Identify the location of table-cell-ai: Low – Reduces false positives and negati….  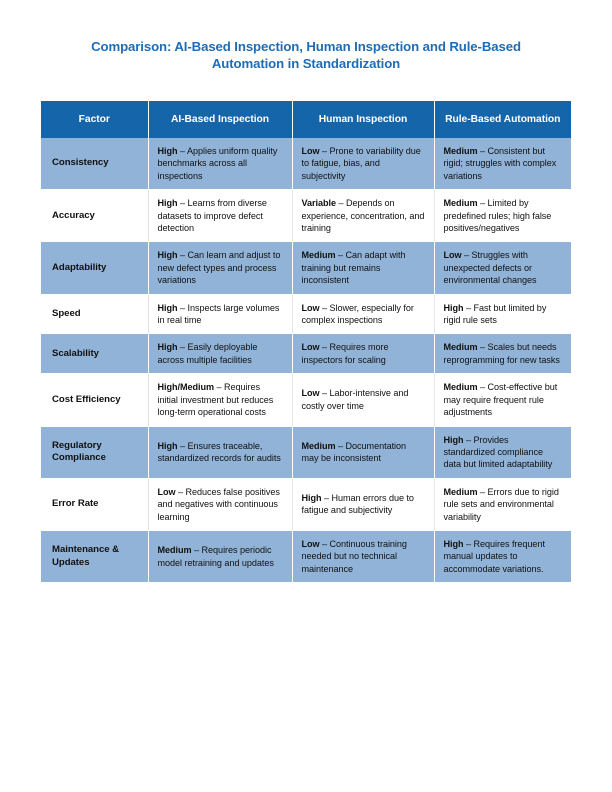
(220, 504).